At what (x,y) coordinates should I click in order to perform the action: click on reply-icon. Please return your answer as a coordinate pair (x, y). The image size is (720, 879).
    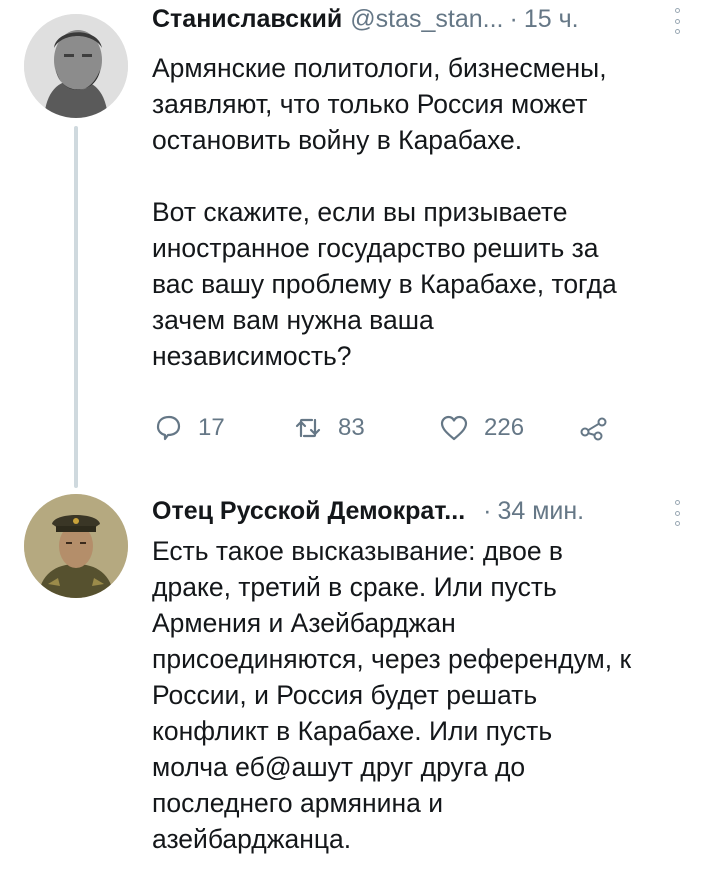
    Looking at the image, I should click on (168, 428).